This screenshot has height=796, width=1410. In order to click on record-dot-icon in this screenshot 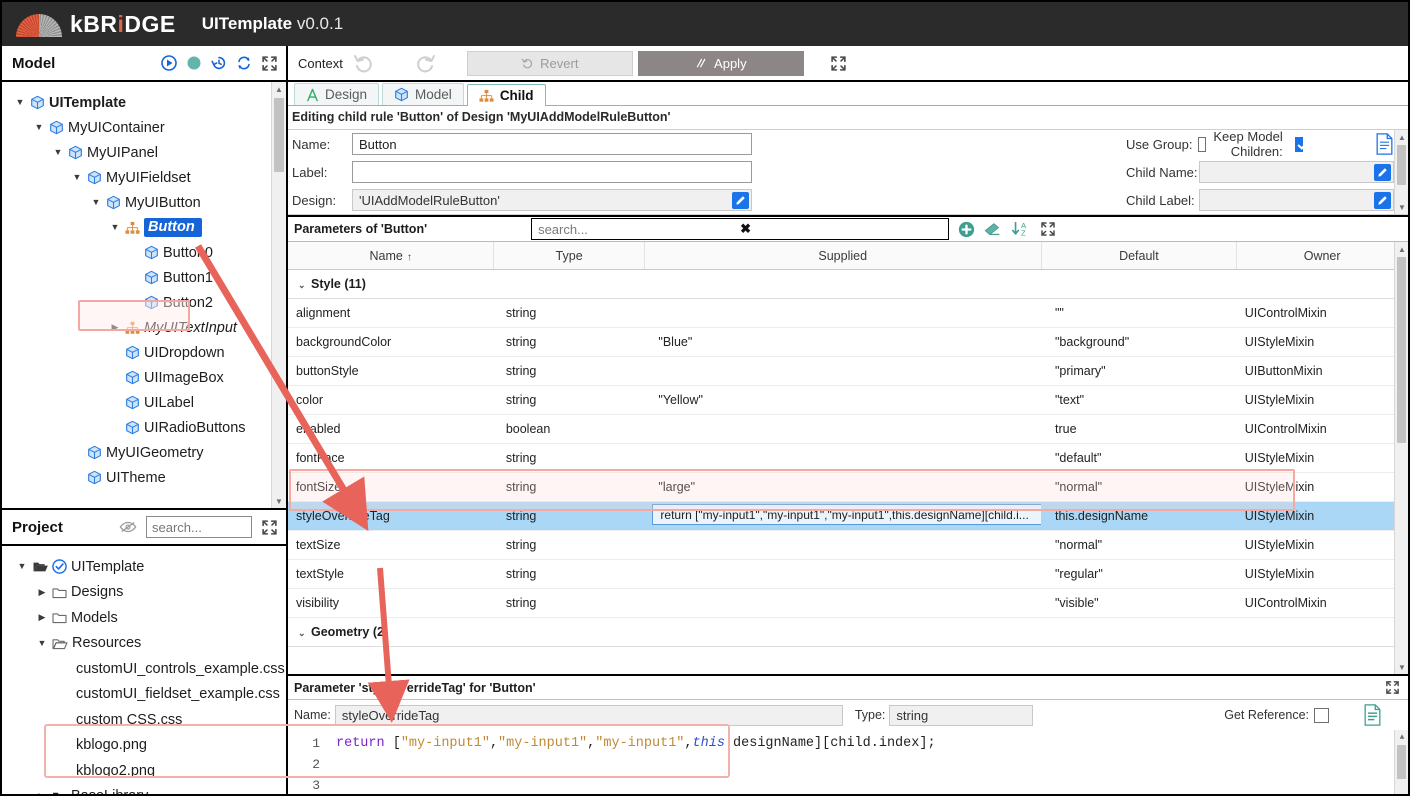, I will do `click(194, 63)`.